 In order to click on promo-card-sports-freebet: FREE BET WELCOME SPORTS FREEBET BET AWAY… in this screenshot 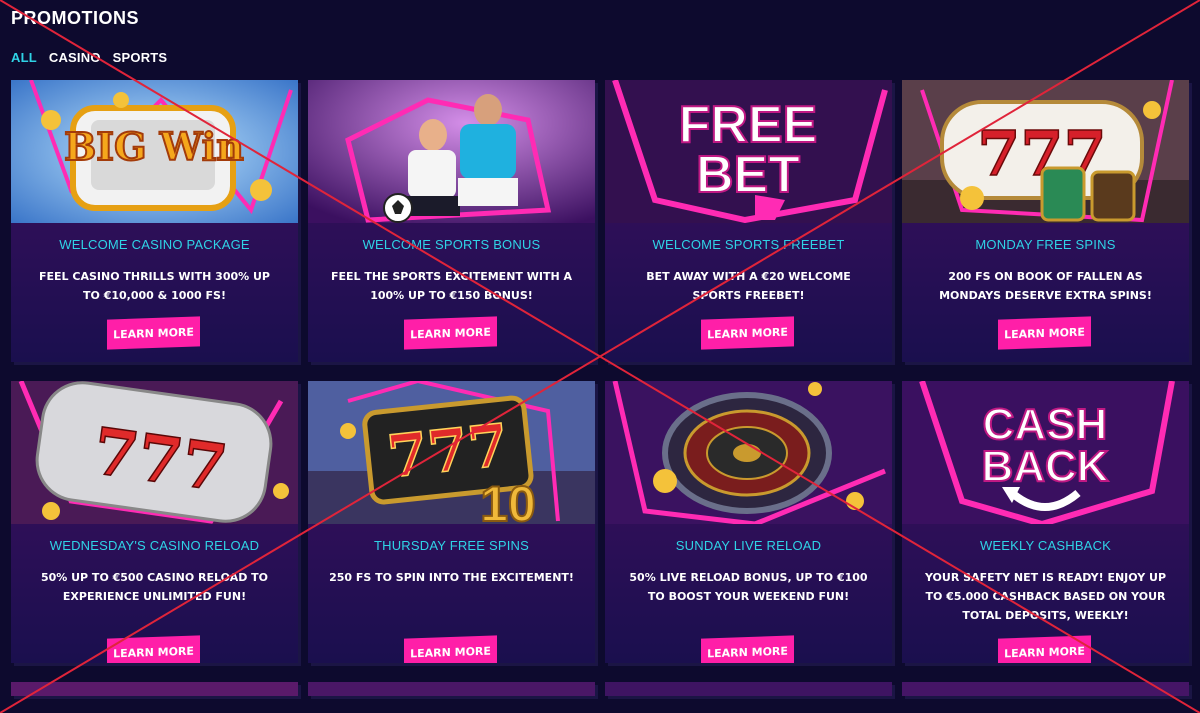, I will do `click(748, 221)`.